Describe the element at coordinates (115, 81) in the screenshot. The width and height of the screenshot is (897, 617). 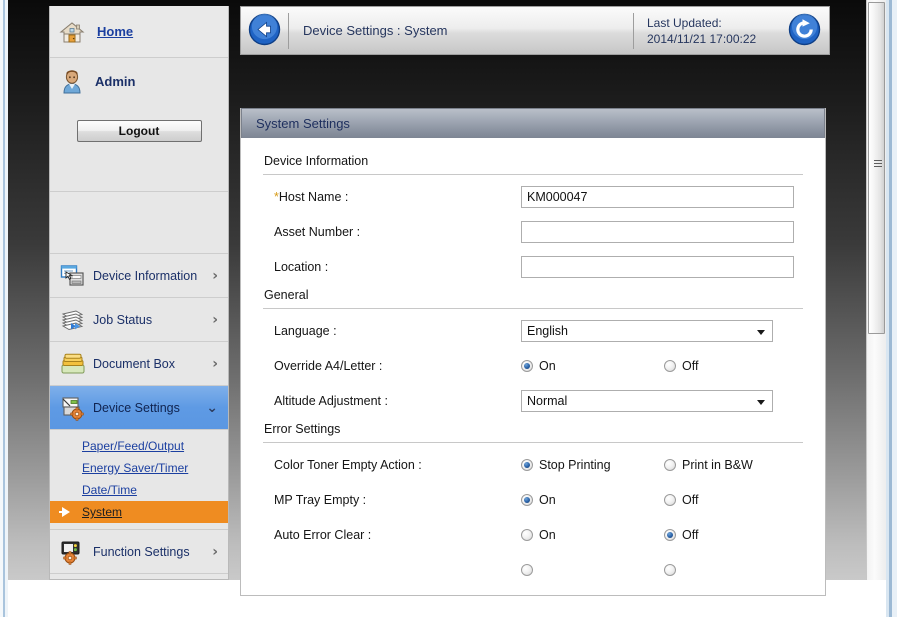
I see `sidebar-admin-label: Admin` at that location.